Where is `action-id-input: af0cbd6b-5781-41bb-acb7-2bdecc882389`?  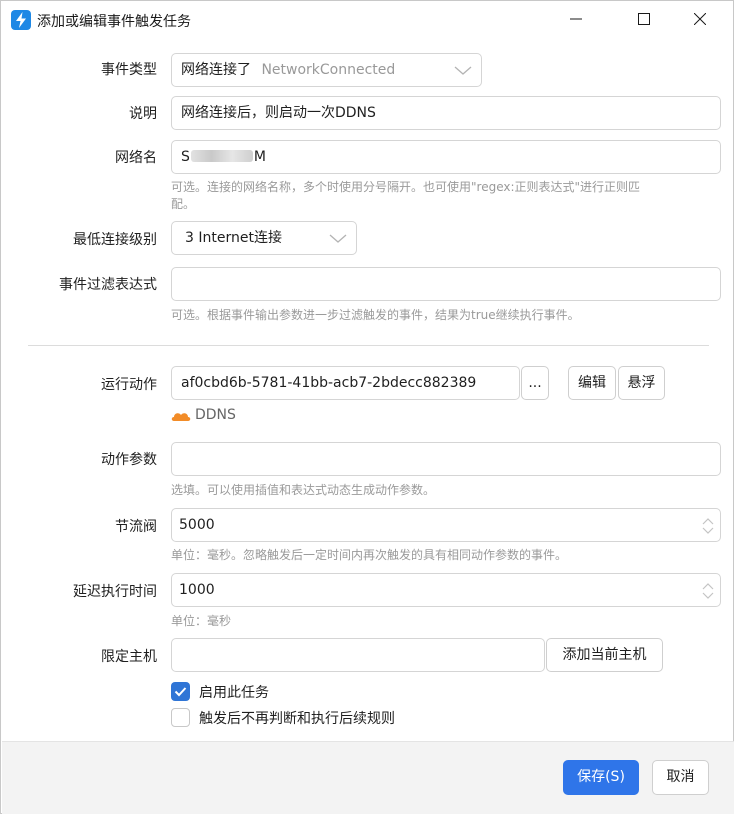 action-id-input: af0cbd6b-5781-41bb-acb7-2bdecc882389 is located at coordinates (345, 383).